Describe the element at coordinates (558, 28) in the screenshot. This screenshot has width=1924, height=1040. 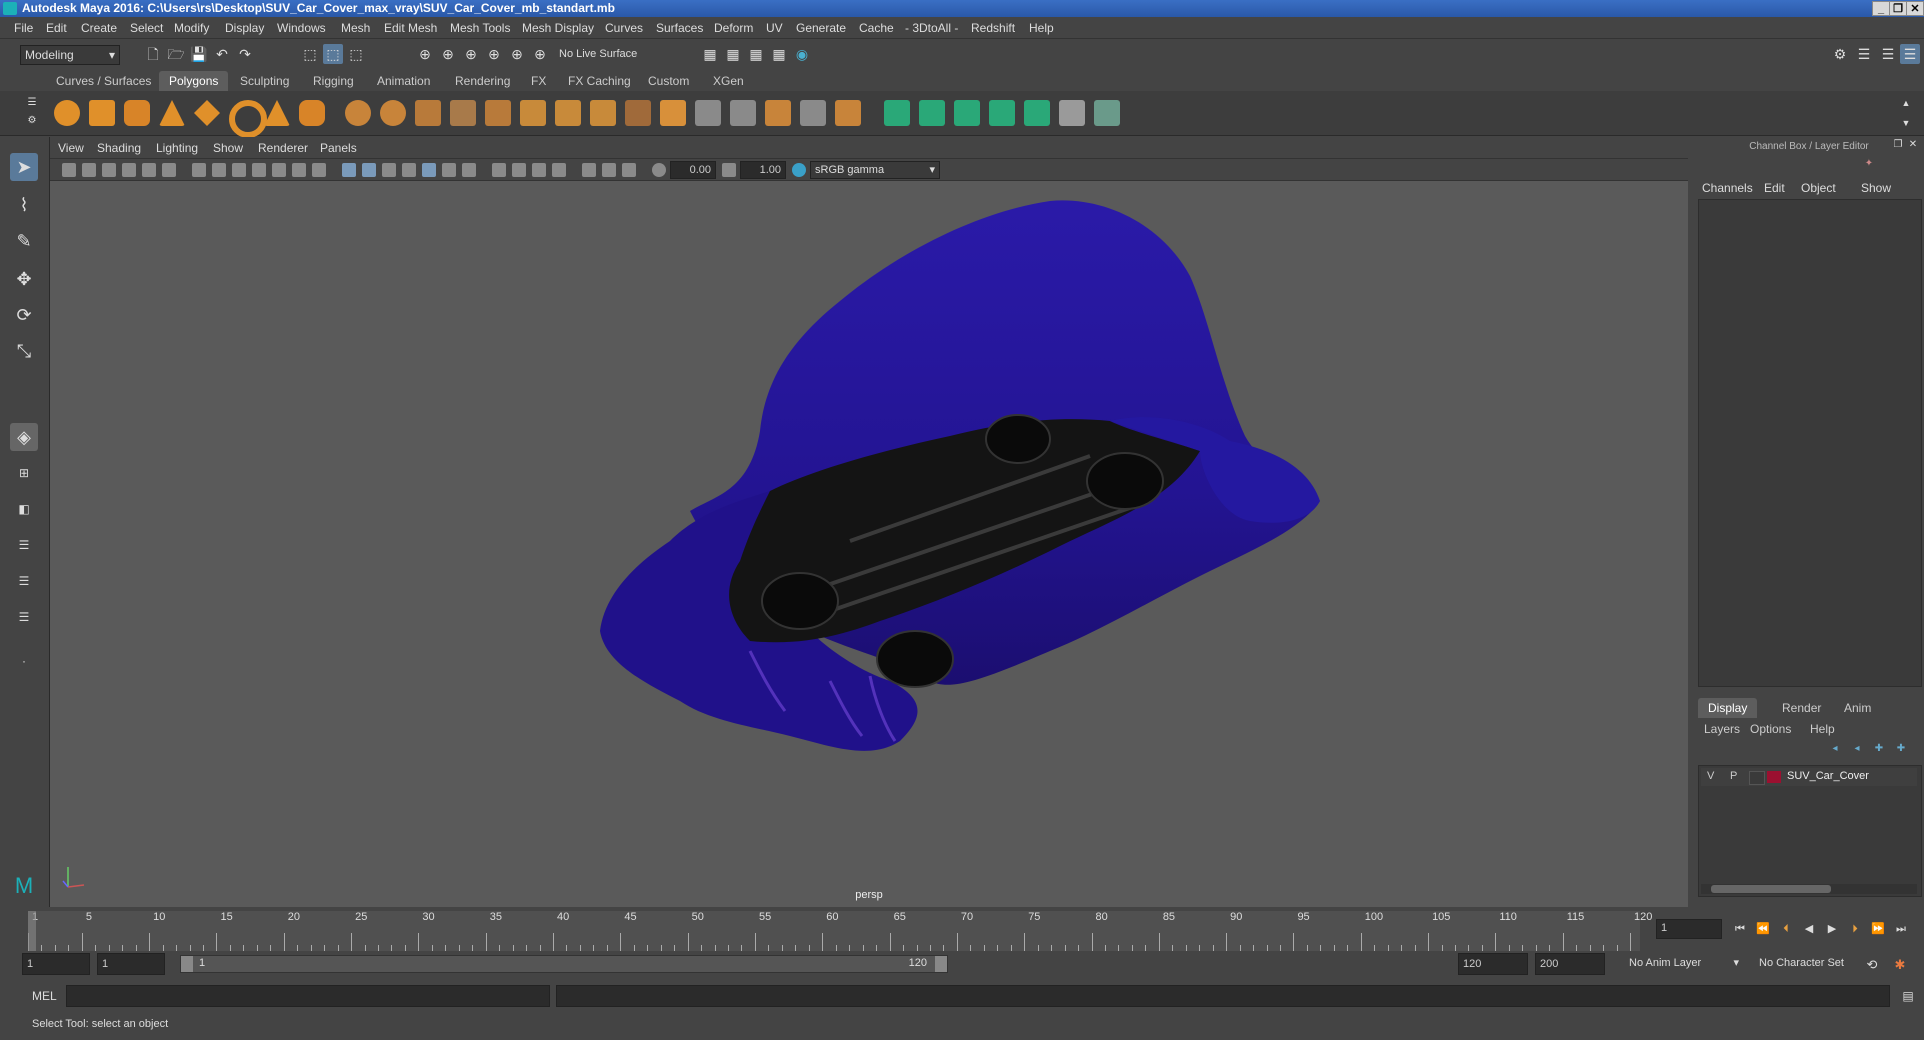
I see `menu-mesh-display: Mesh Display` at that location.